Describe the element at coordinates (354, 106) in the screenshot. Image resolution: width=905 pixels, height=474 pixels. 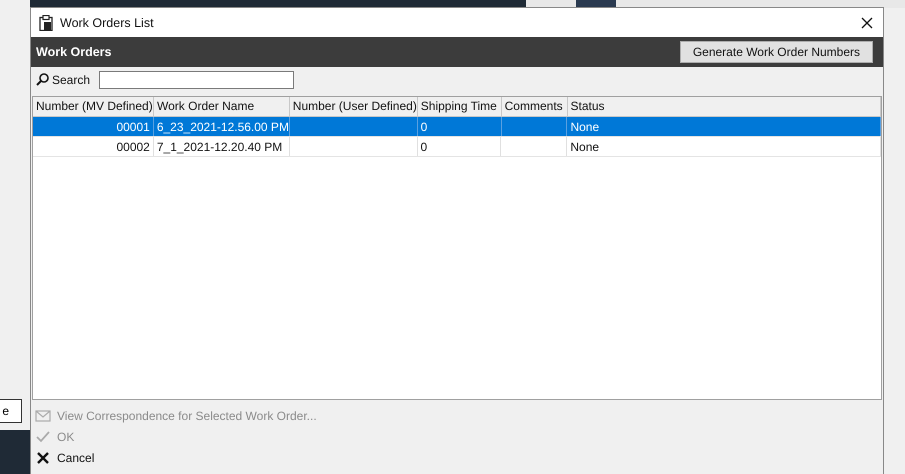
I see `column-header: Number (User Defined)` at that location.